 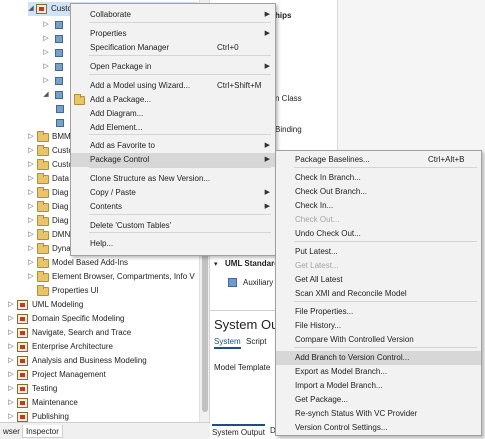 I want to click on menu-item-label: Scan XMI and Reconcile Model, so click(x=351, y=293).